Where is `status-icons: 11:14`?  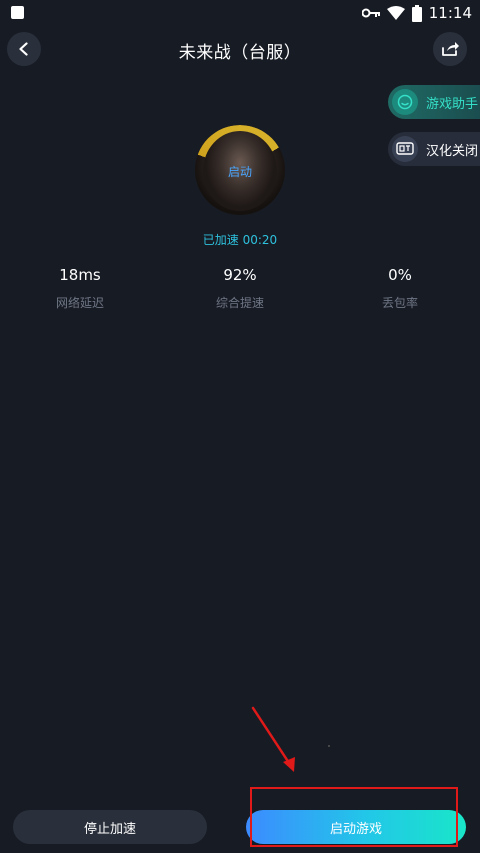 status-icons: 11:14 is located at coordinates (416, 13).